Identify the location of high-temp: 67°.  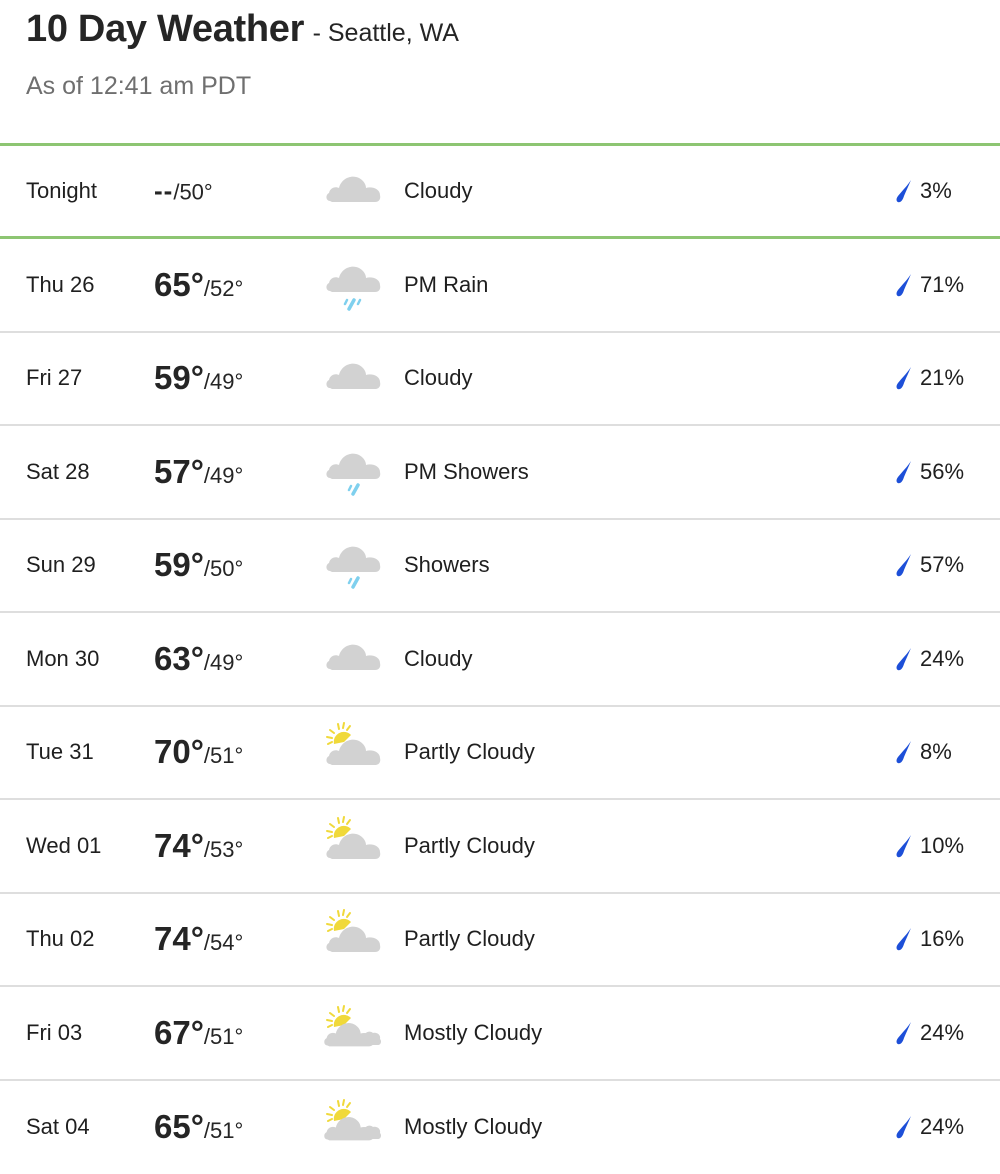
(179, 1032).